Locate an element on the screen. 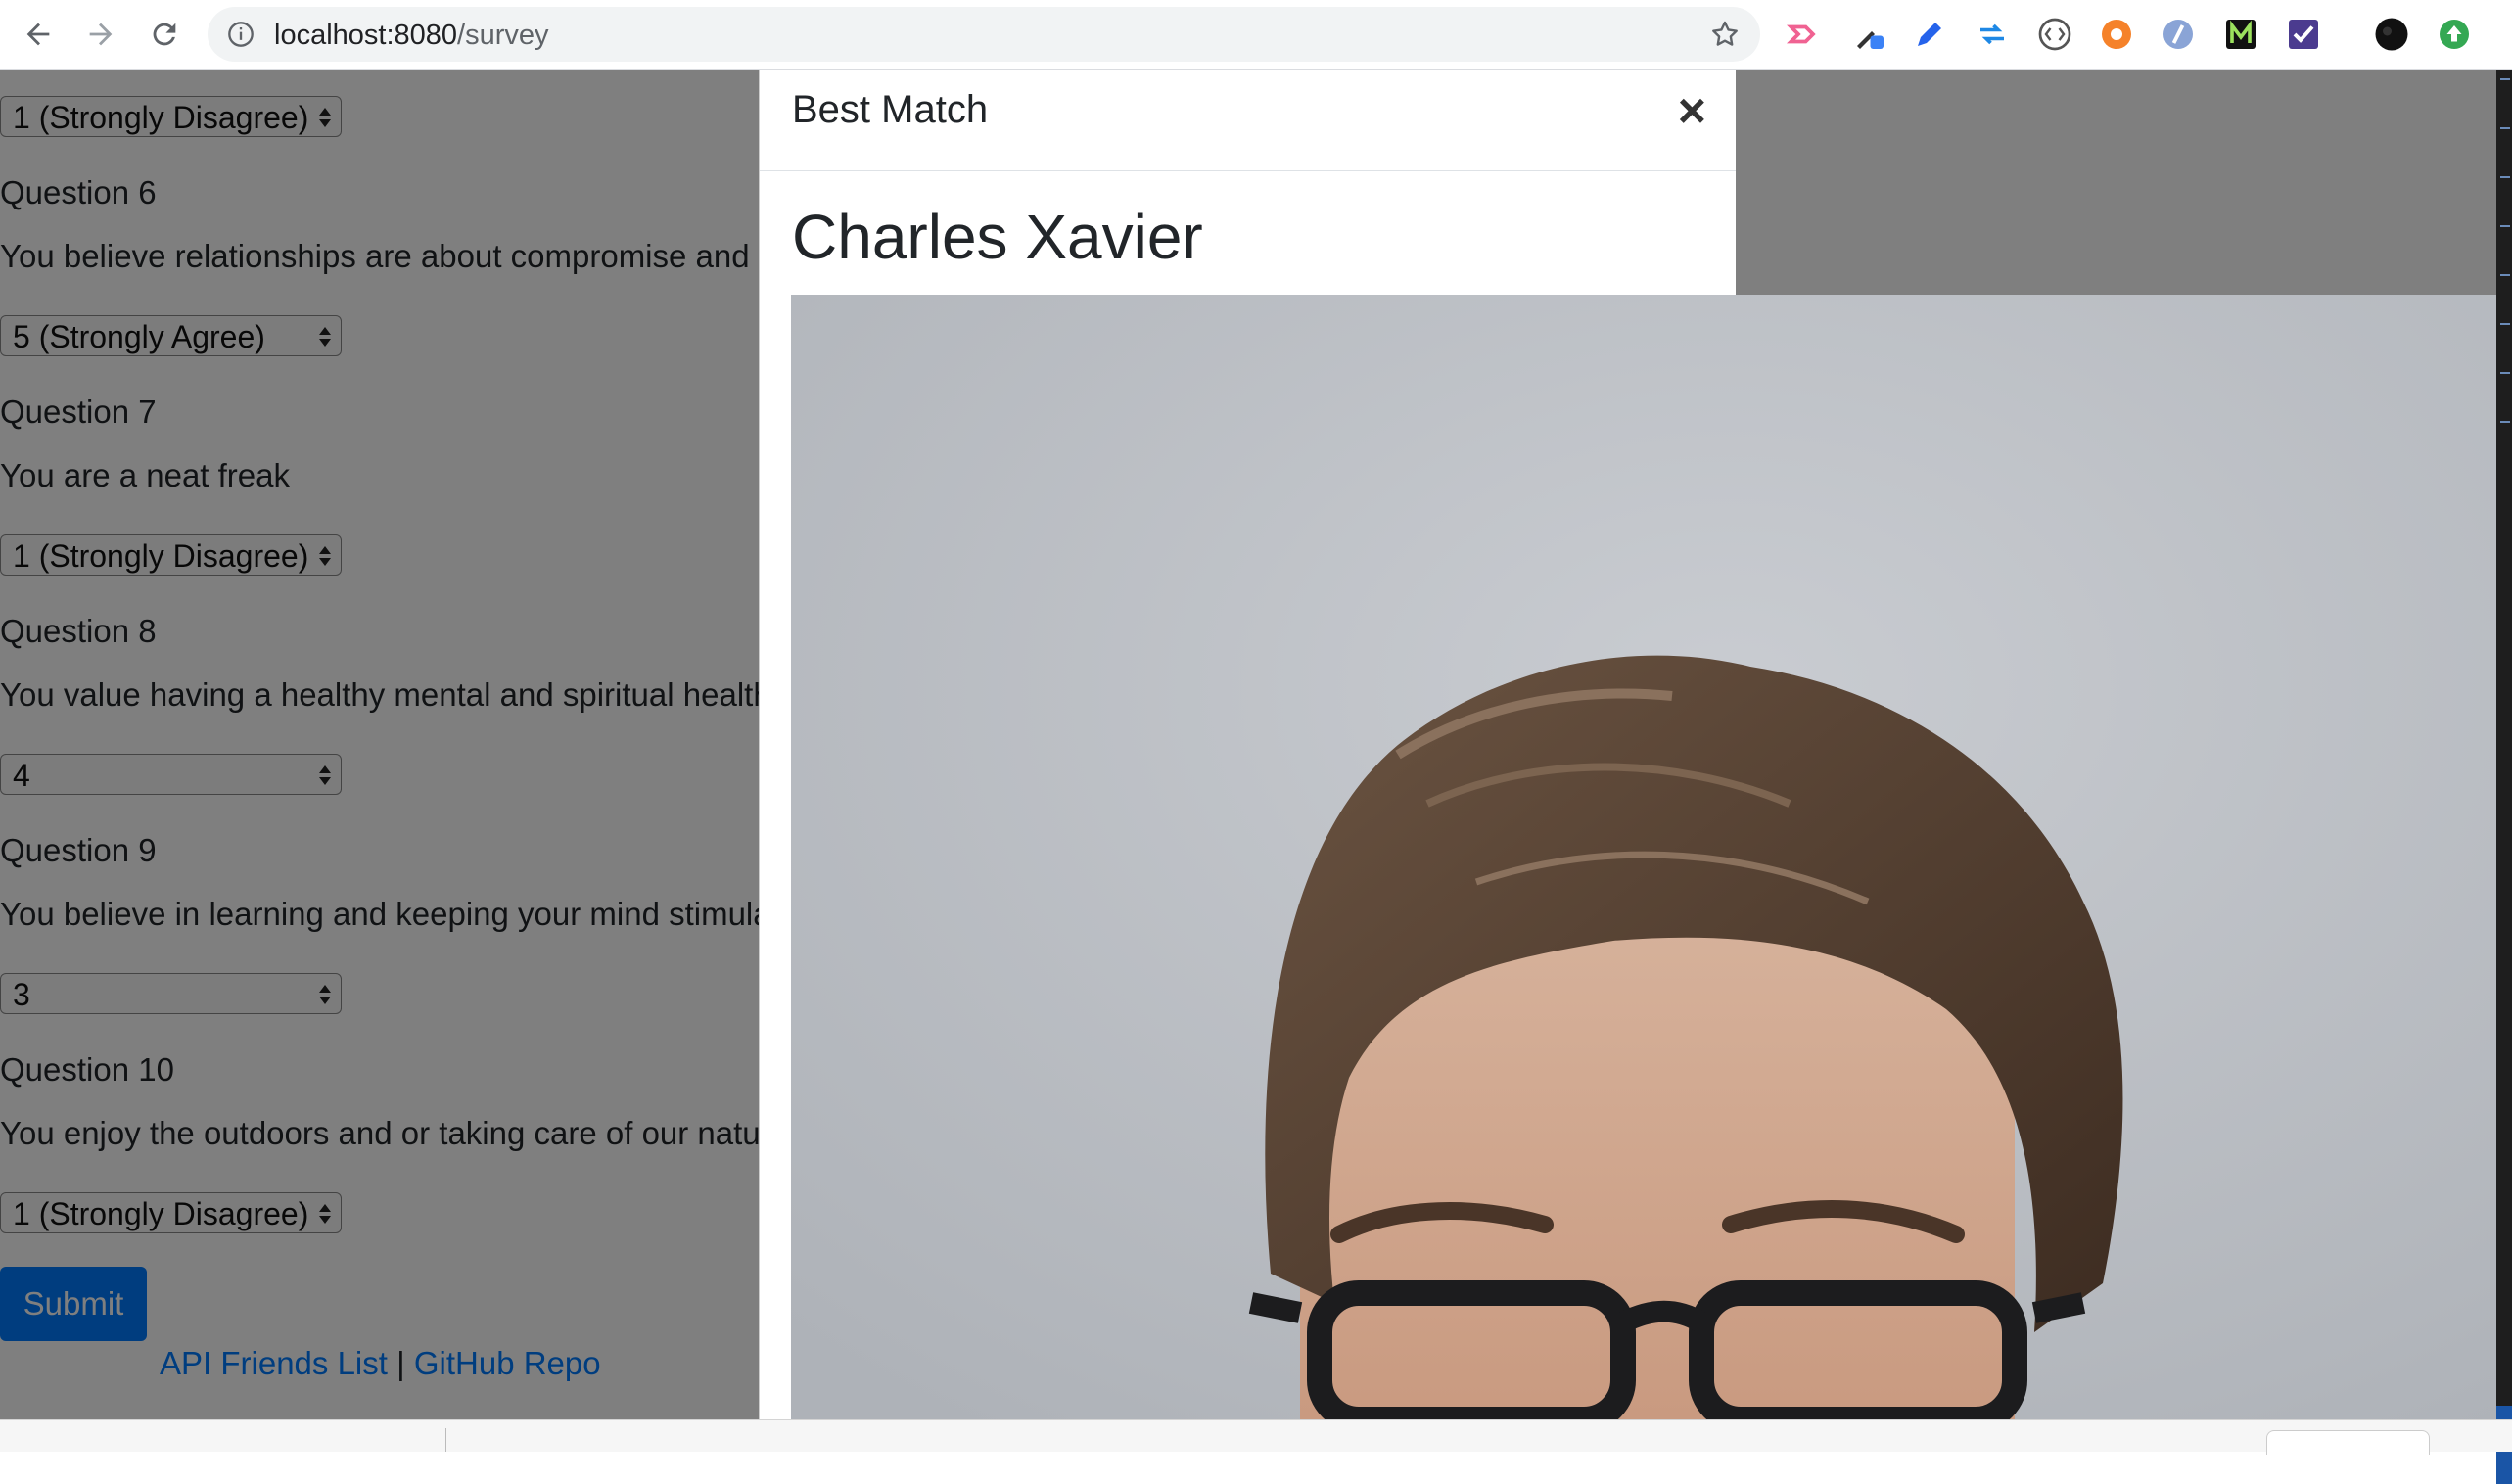 Image resolution: width=2512 pixels, height=1484 pixels. modal-title: Best Match is located at coordinates (890, 109).